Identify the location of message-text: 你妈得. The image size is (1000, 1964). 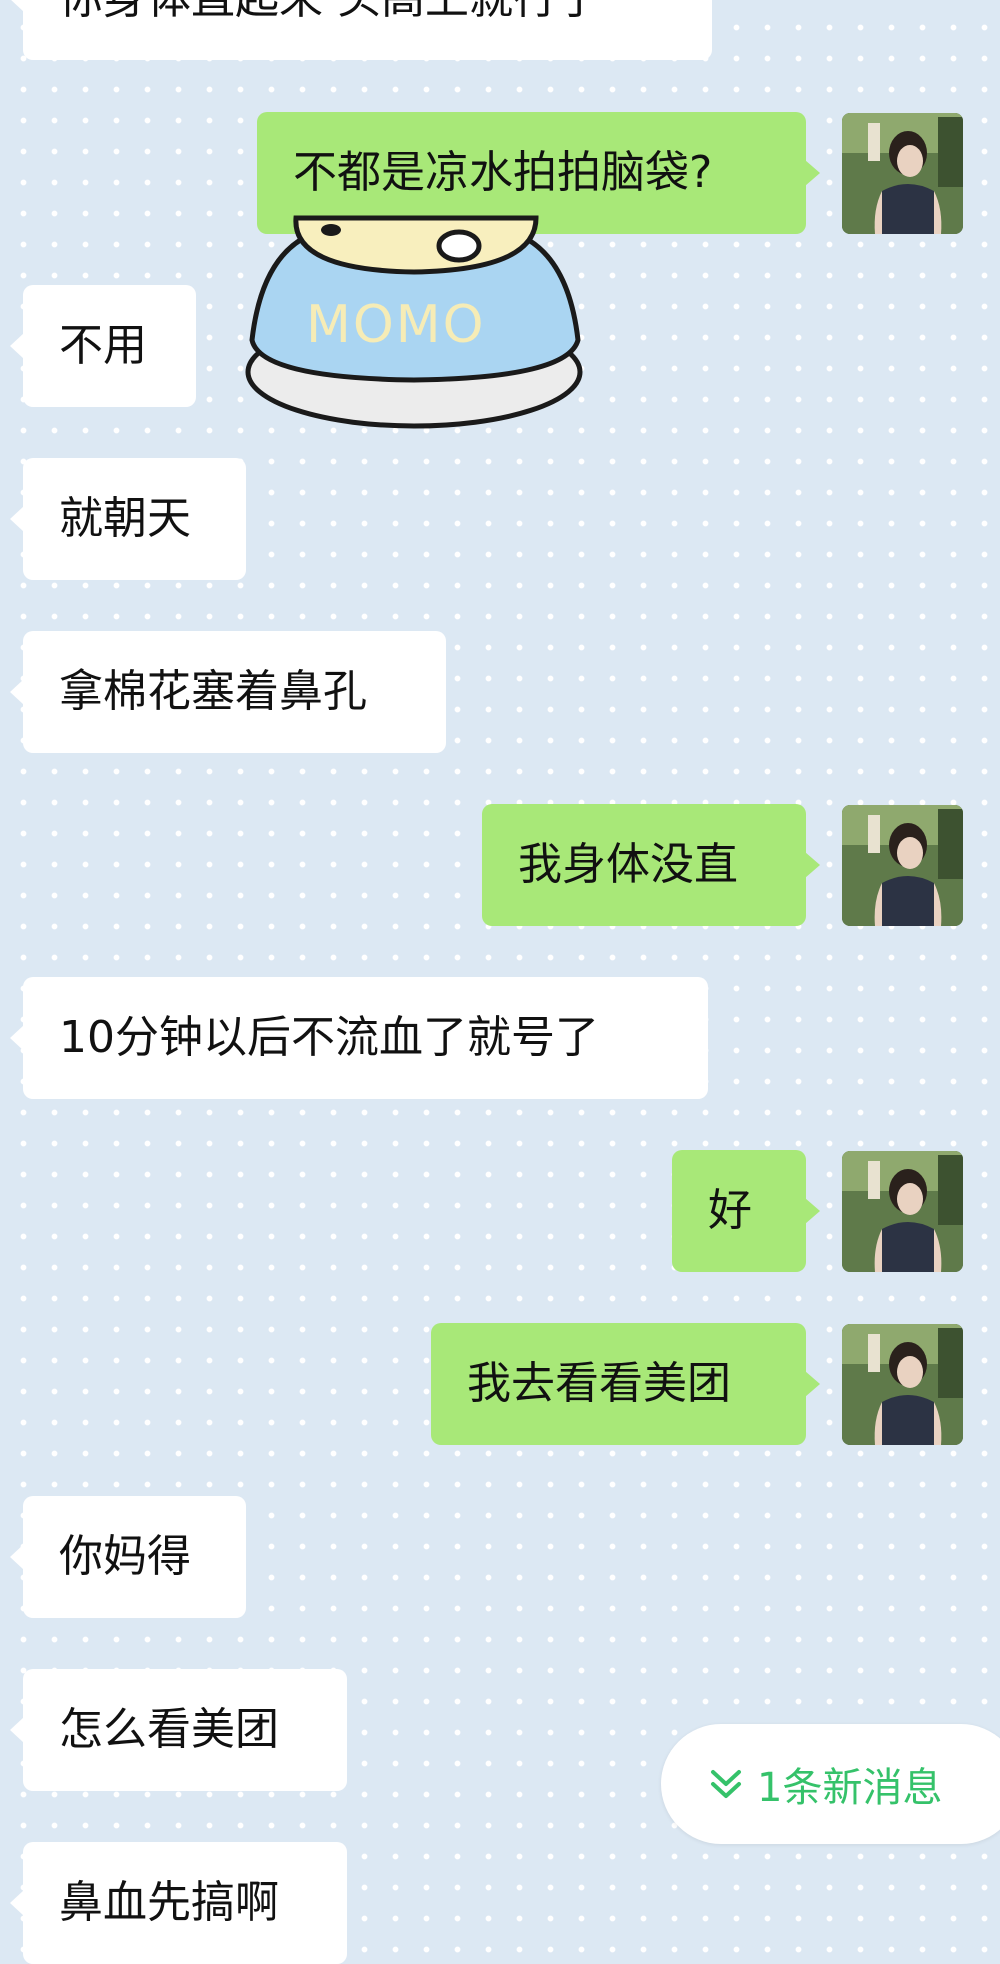
(125, 1556).